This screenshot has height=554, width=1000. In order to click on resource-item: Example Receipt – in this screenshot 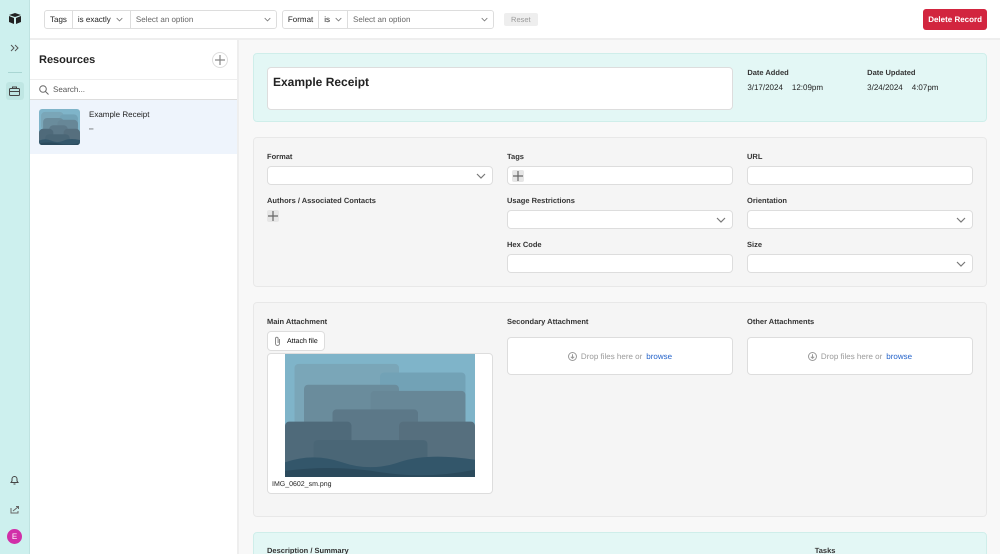, I will do `click(133, 127)`.